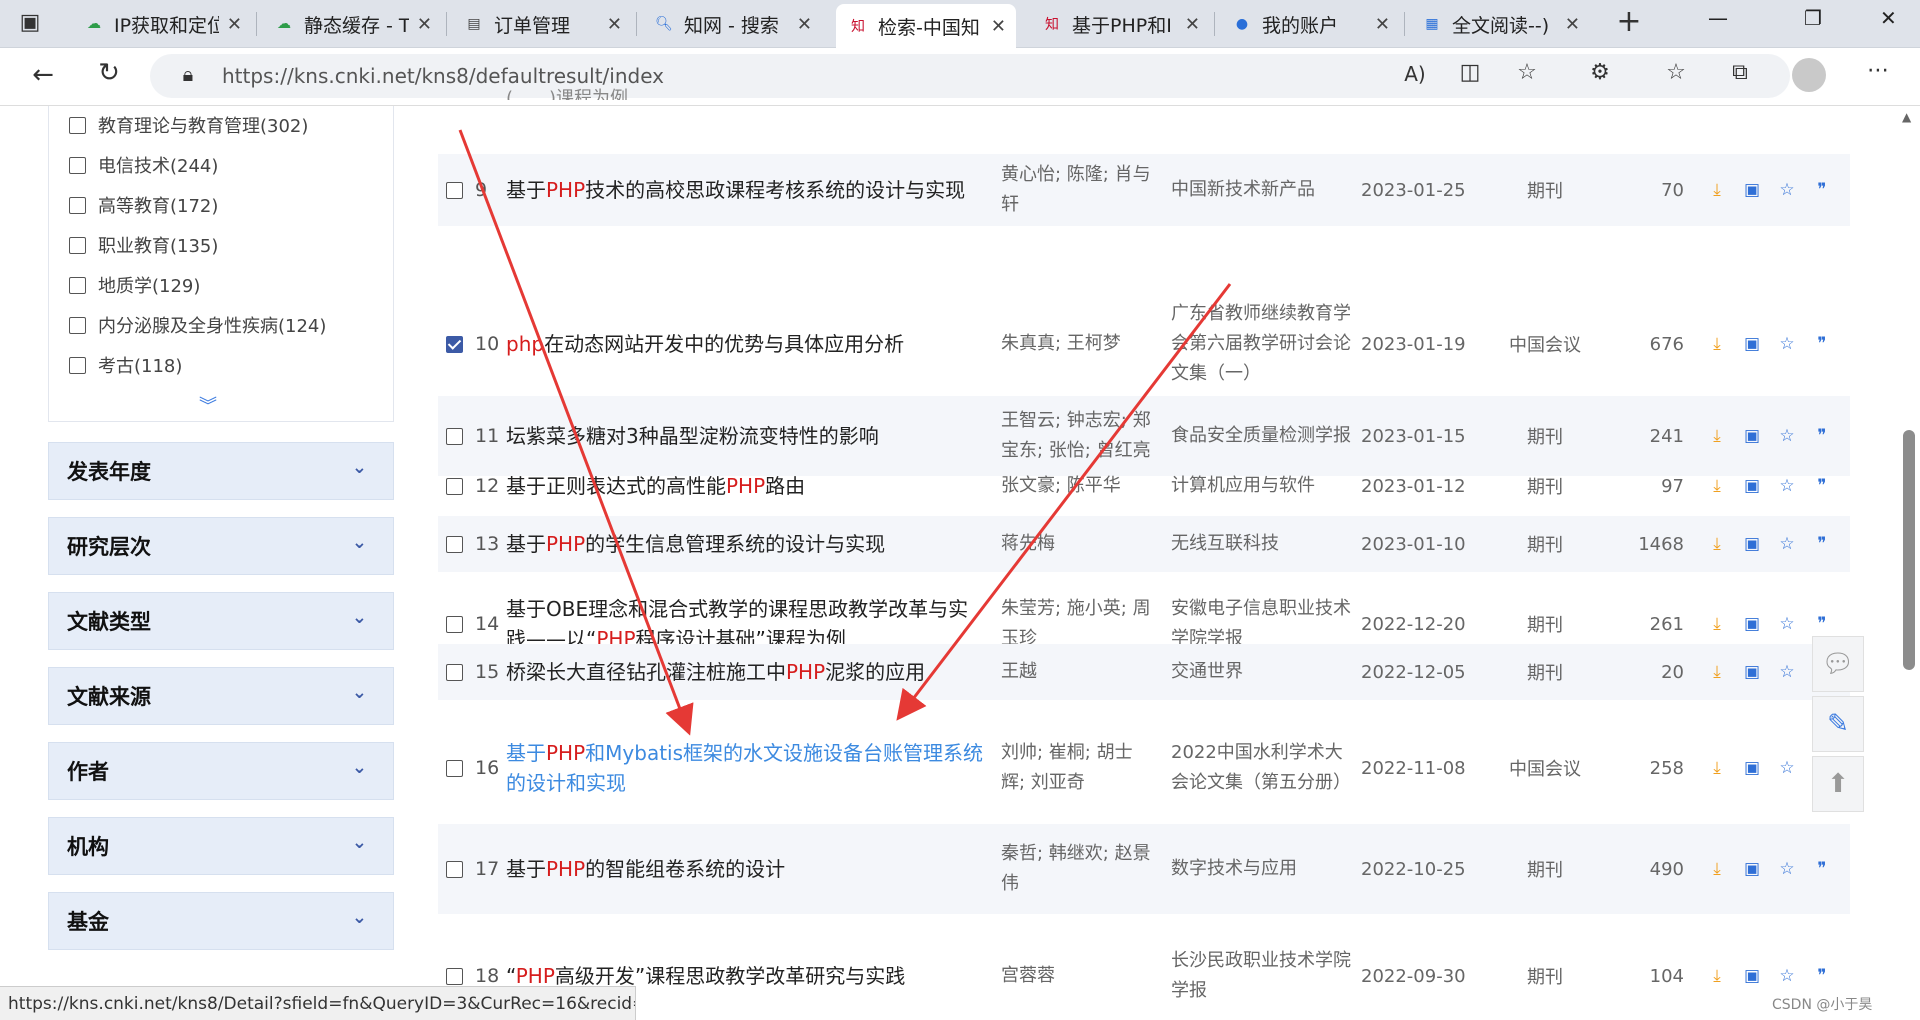 The width and height of the screenshot is (1920, 1020). I want to click on filter-section: 基金 ⌄, so click(221, 921).